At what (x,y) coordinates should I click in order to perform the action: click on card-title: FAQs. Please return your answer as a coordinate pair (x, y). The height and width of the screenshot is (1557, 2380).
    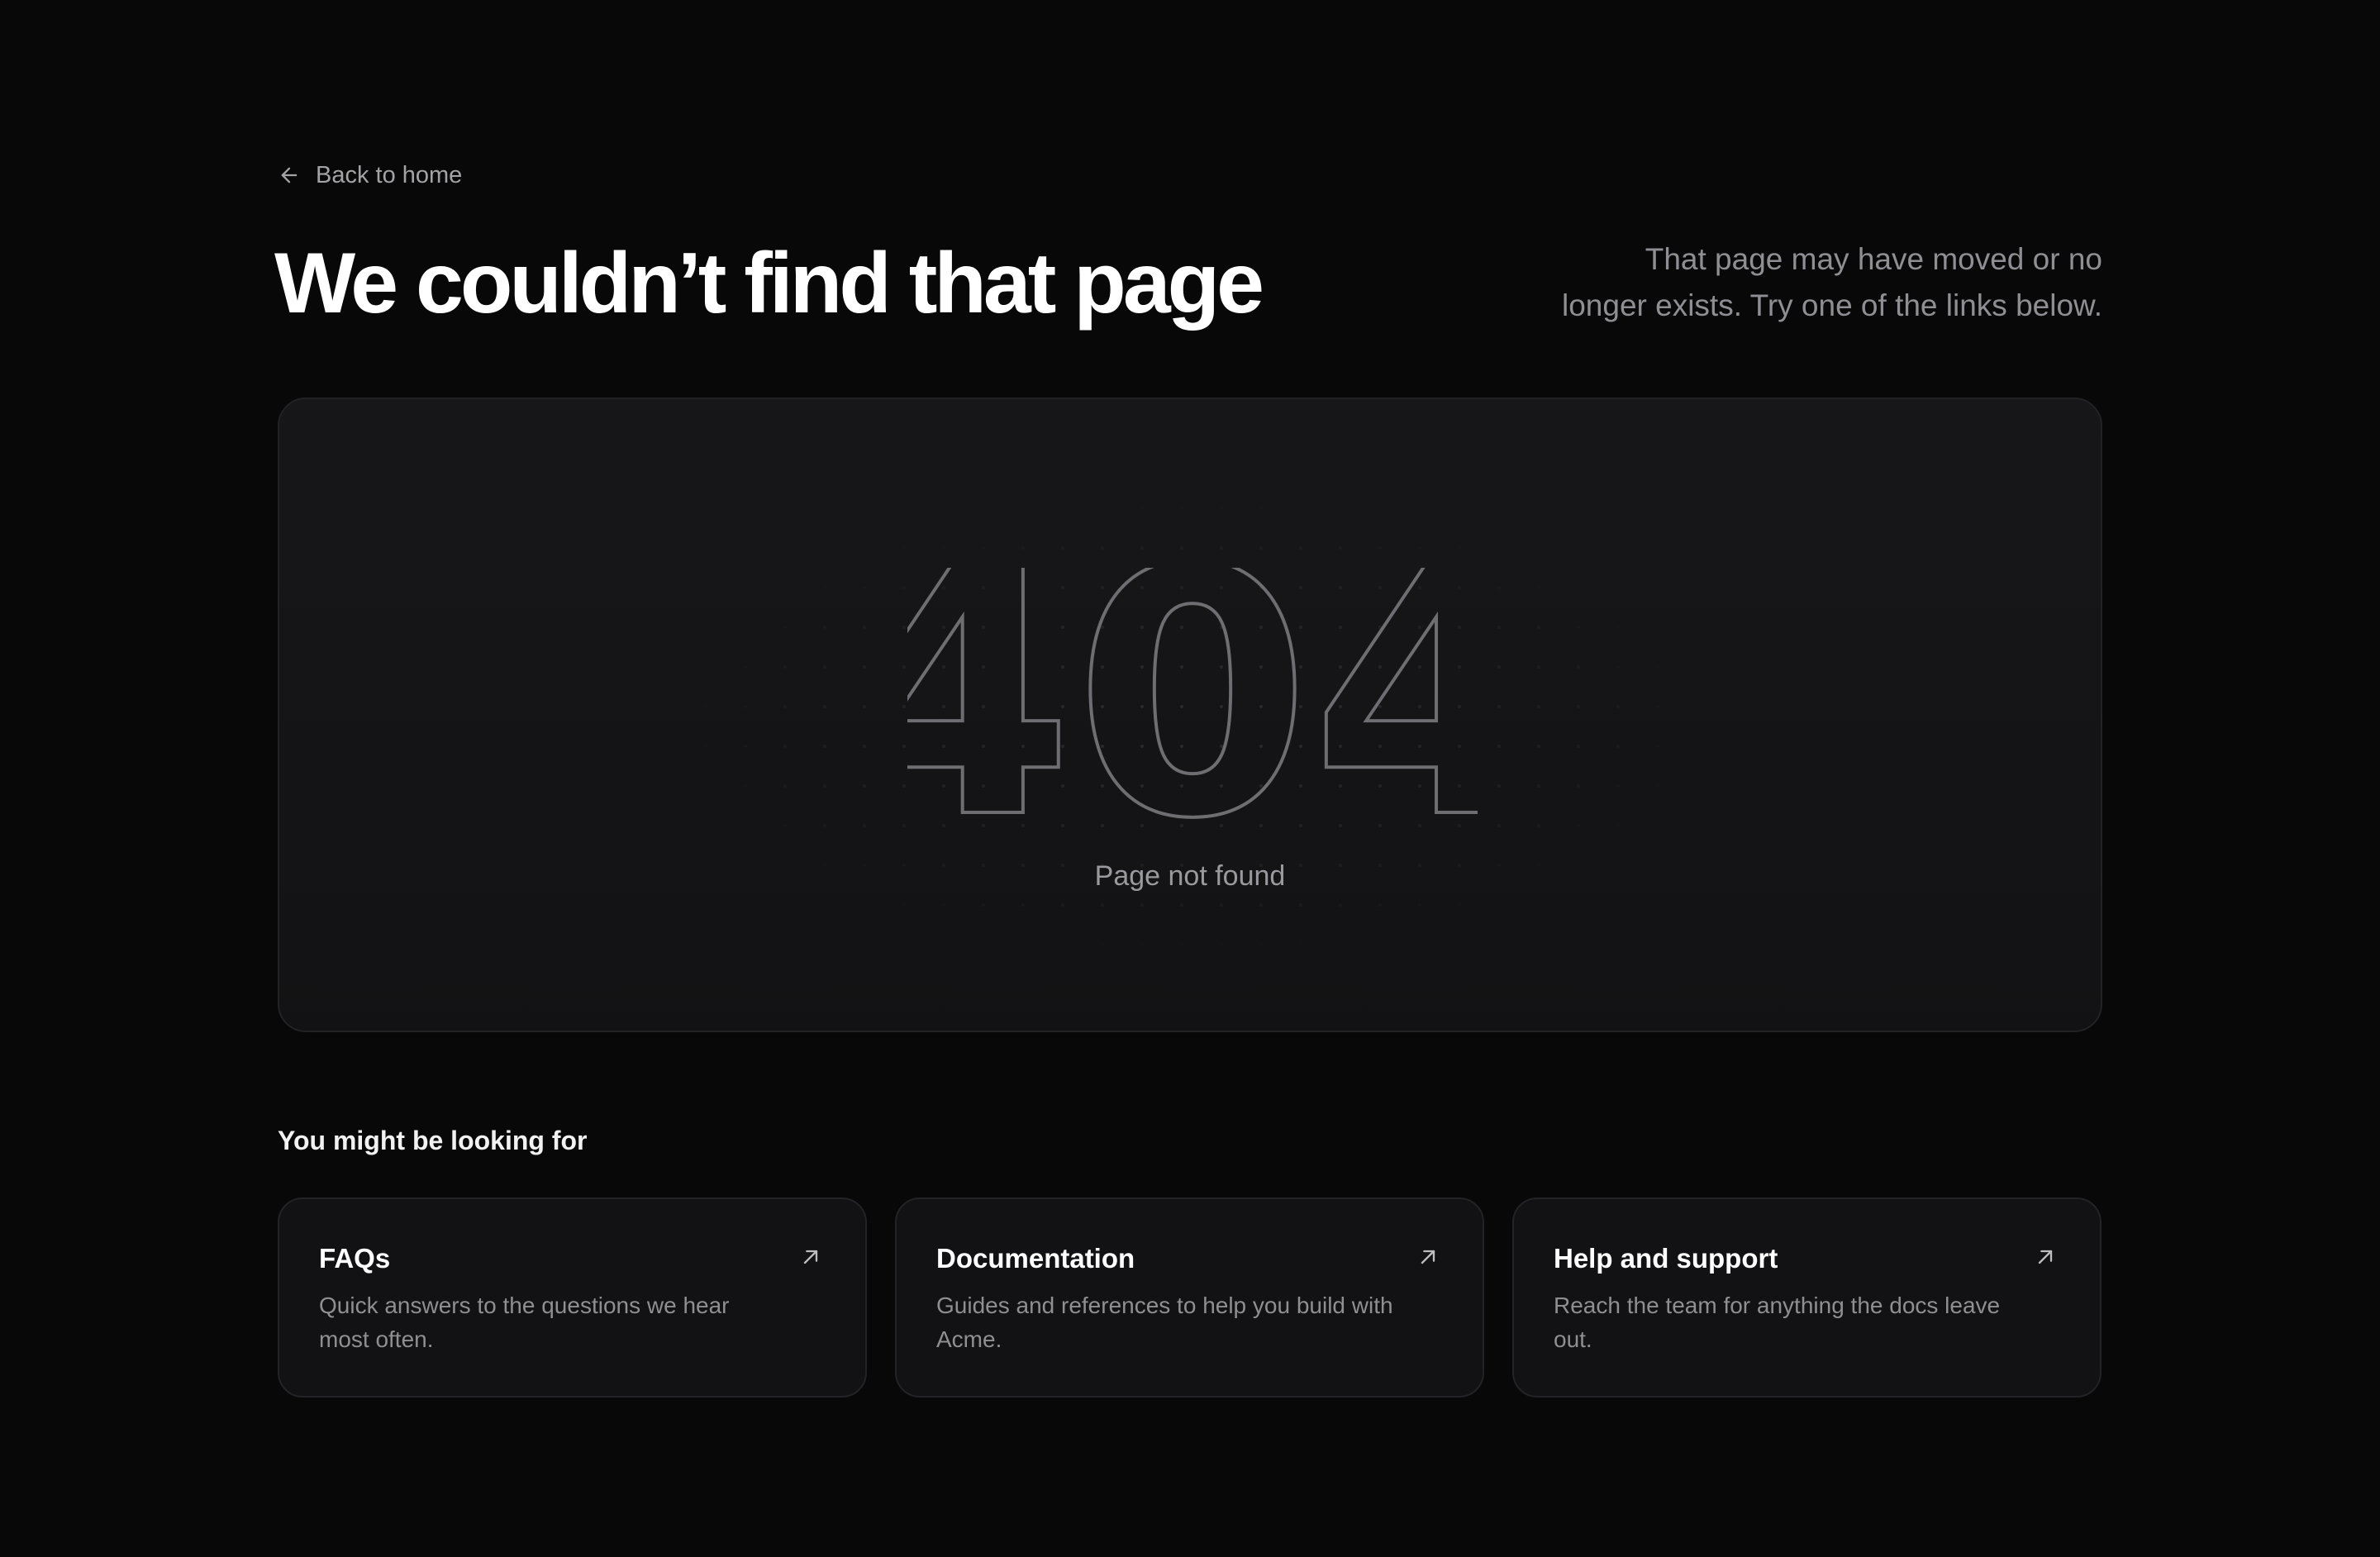
    Looking at the image, I should click on (355, 1258).